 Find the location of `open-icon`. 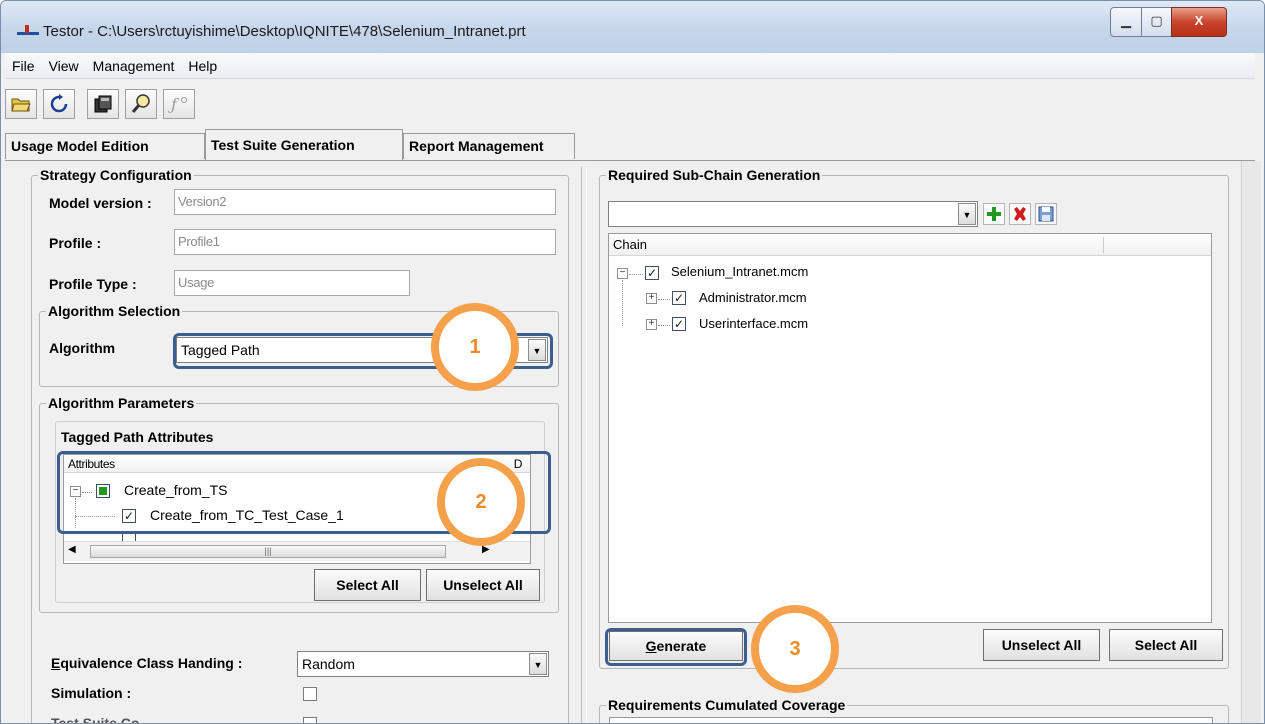

open-icon is located at coordinates (21, 105).